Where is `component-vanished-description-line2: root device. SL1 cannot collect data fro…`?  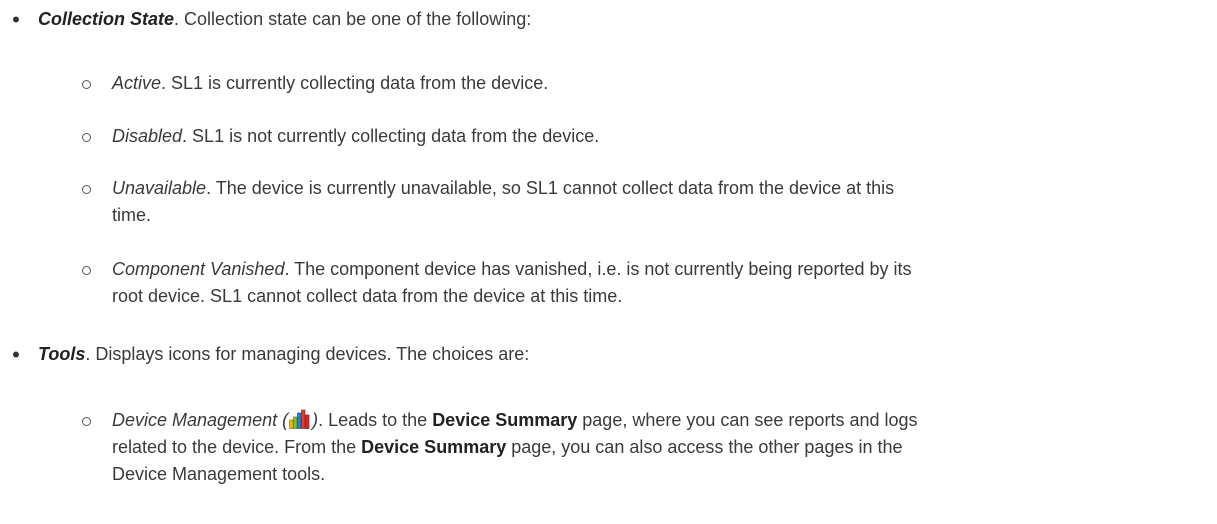 component-vanished-description-line2: root device. SL1 cannot collect data fro… is located at coordinates (367, 296).